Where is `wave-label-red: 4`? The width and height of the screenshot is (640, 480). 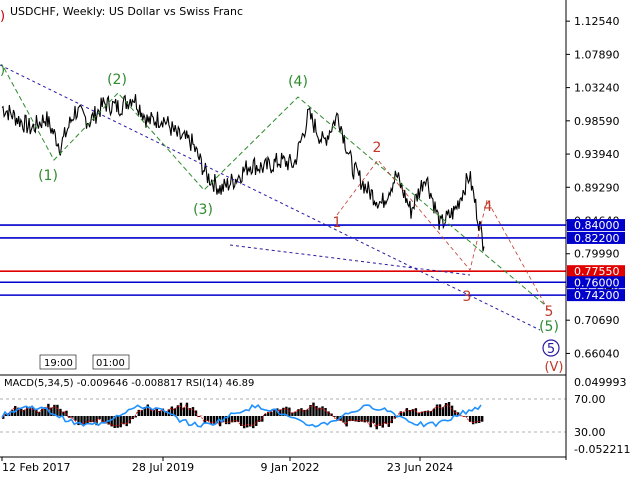 wave-label-red: 4 is located at coordinates (488, 207).